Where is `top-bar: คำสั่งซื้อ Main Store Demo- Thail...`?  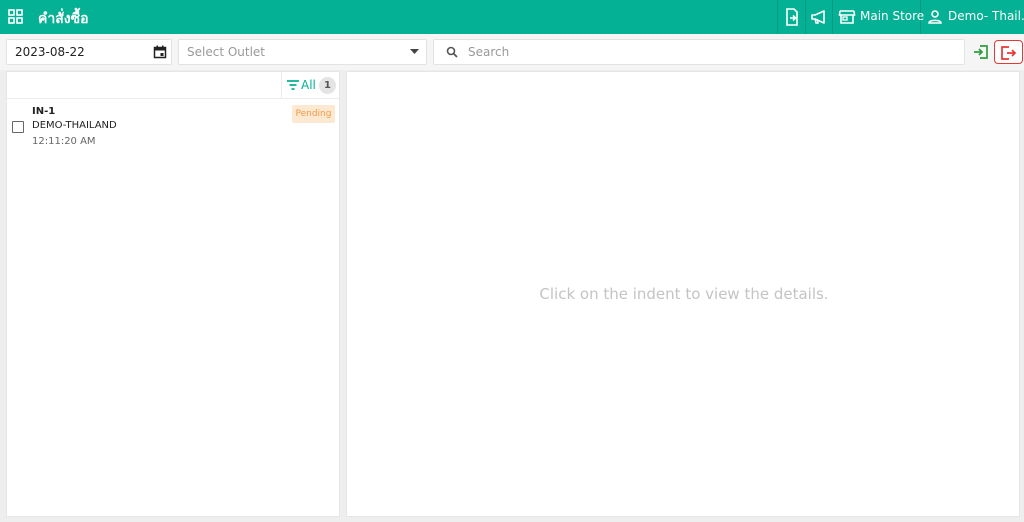
top-bar: คำสั่งซื้อ Main Store Demo- Thail... is located at coordinates (512, 17).